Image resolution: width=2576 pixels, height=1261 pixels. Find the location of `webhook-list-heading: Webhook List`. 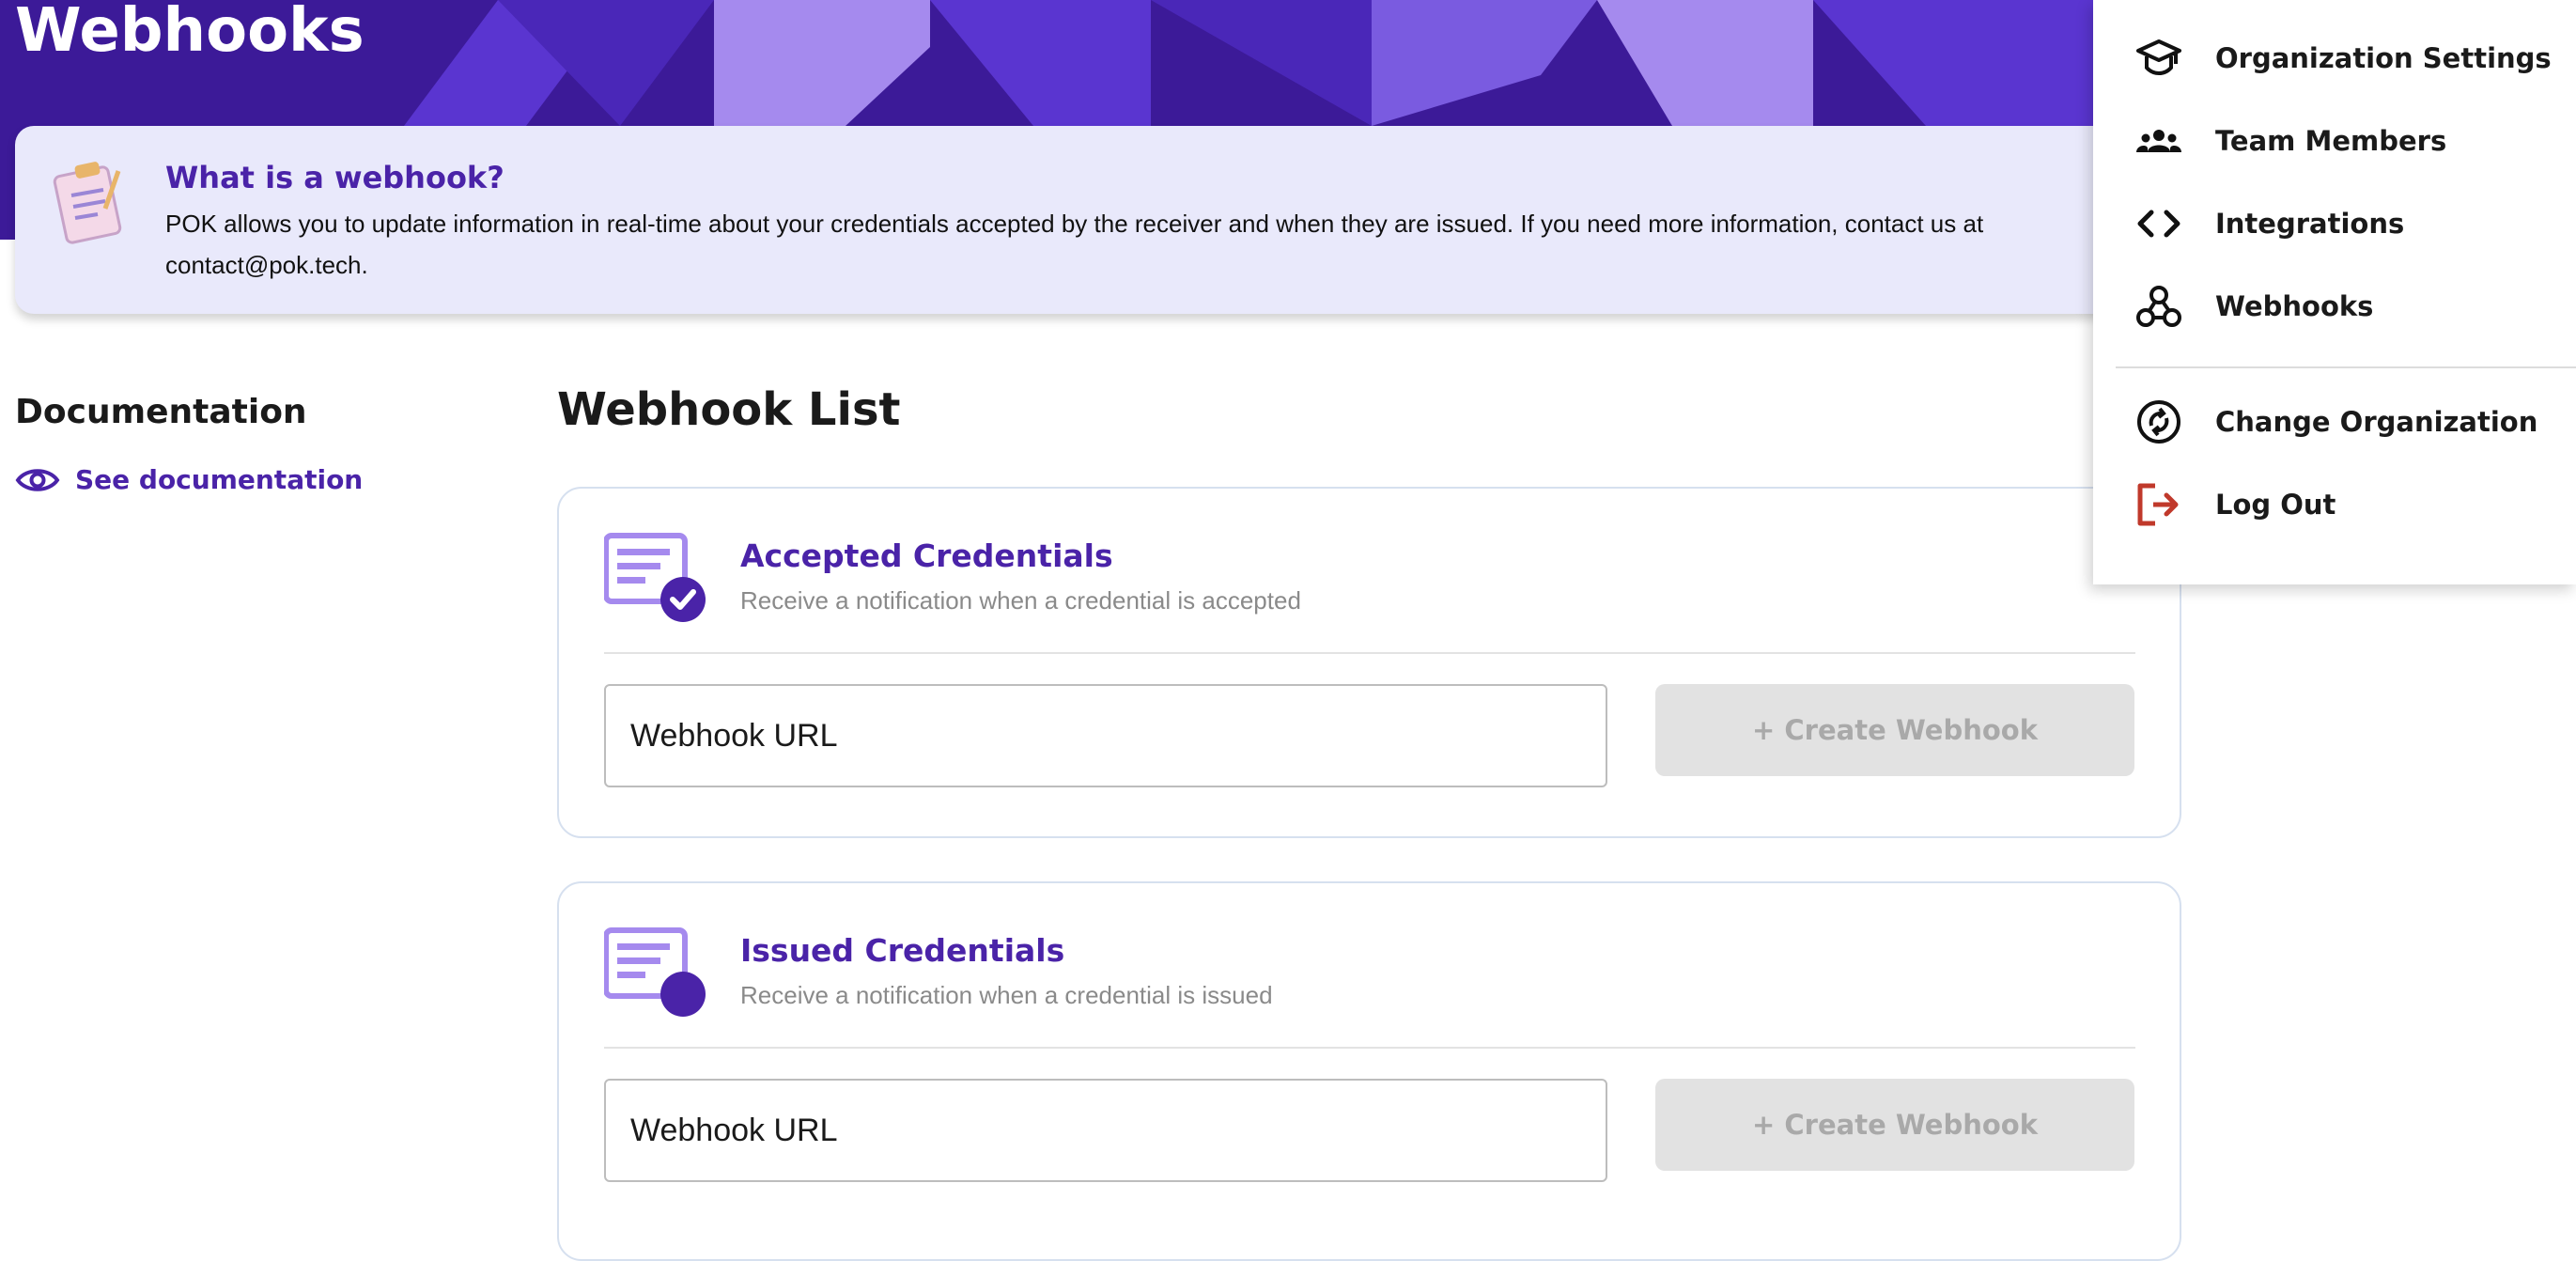

webhook-list-heading: Webhook List is located at coordinates (729, 409).